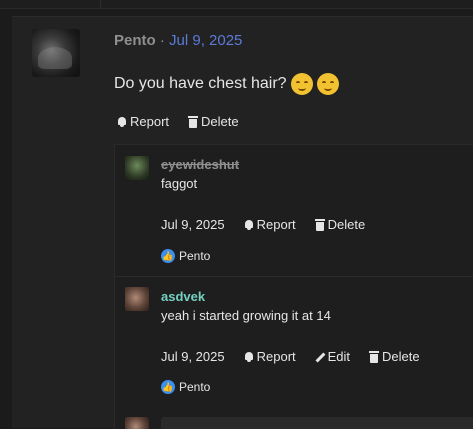 The image size is (473, 429). I want to click on reply-text: faggot, so click(179, 183).